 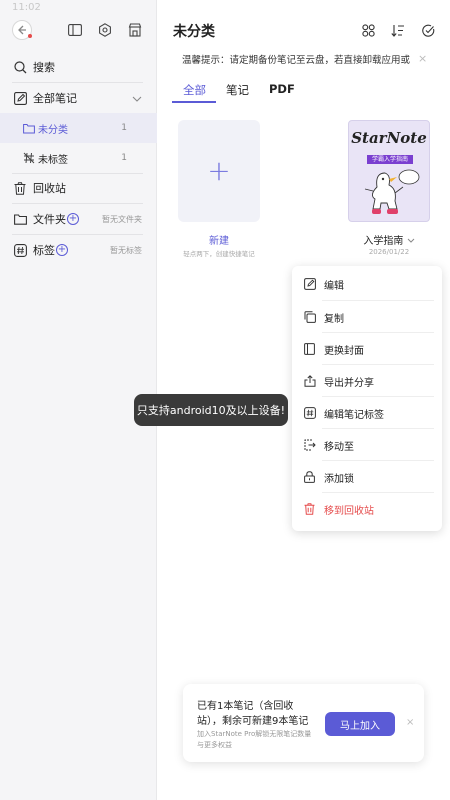 What do you see at coordinates (44, 250) in the screenshot?
I see `tags-label: 标签` at bounding box center [44, 250].